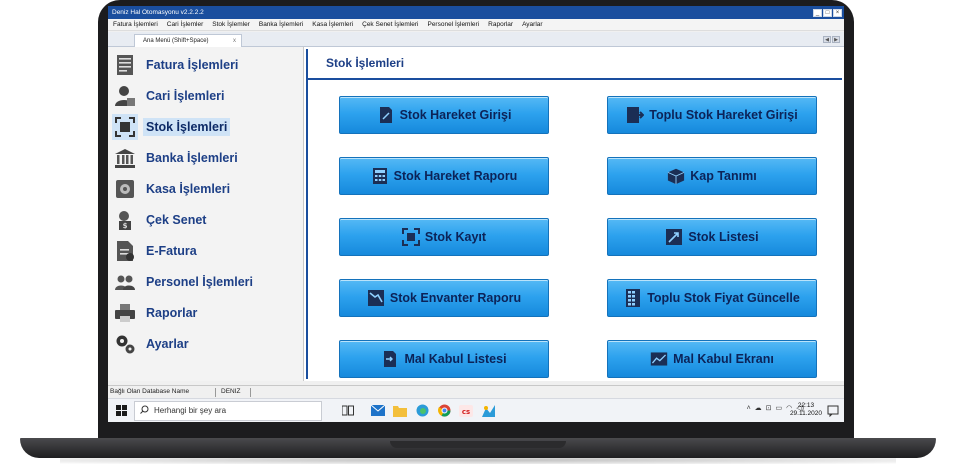 The width and height of the screenshot is (956, 467). I want to click on title-bar: Deniz Hal Otomasyonu v2.2.2.2 _ □ ×, so click(476, 12).